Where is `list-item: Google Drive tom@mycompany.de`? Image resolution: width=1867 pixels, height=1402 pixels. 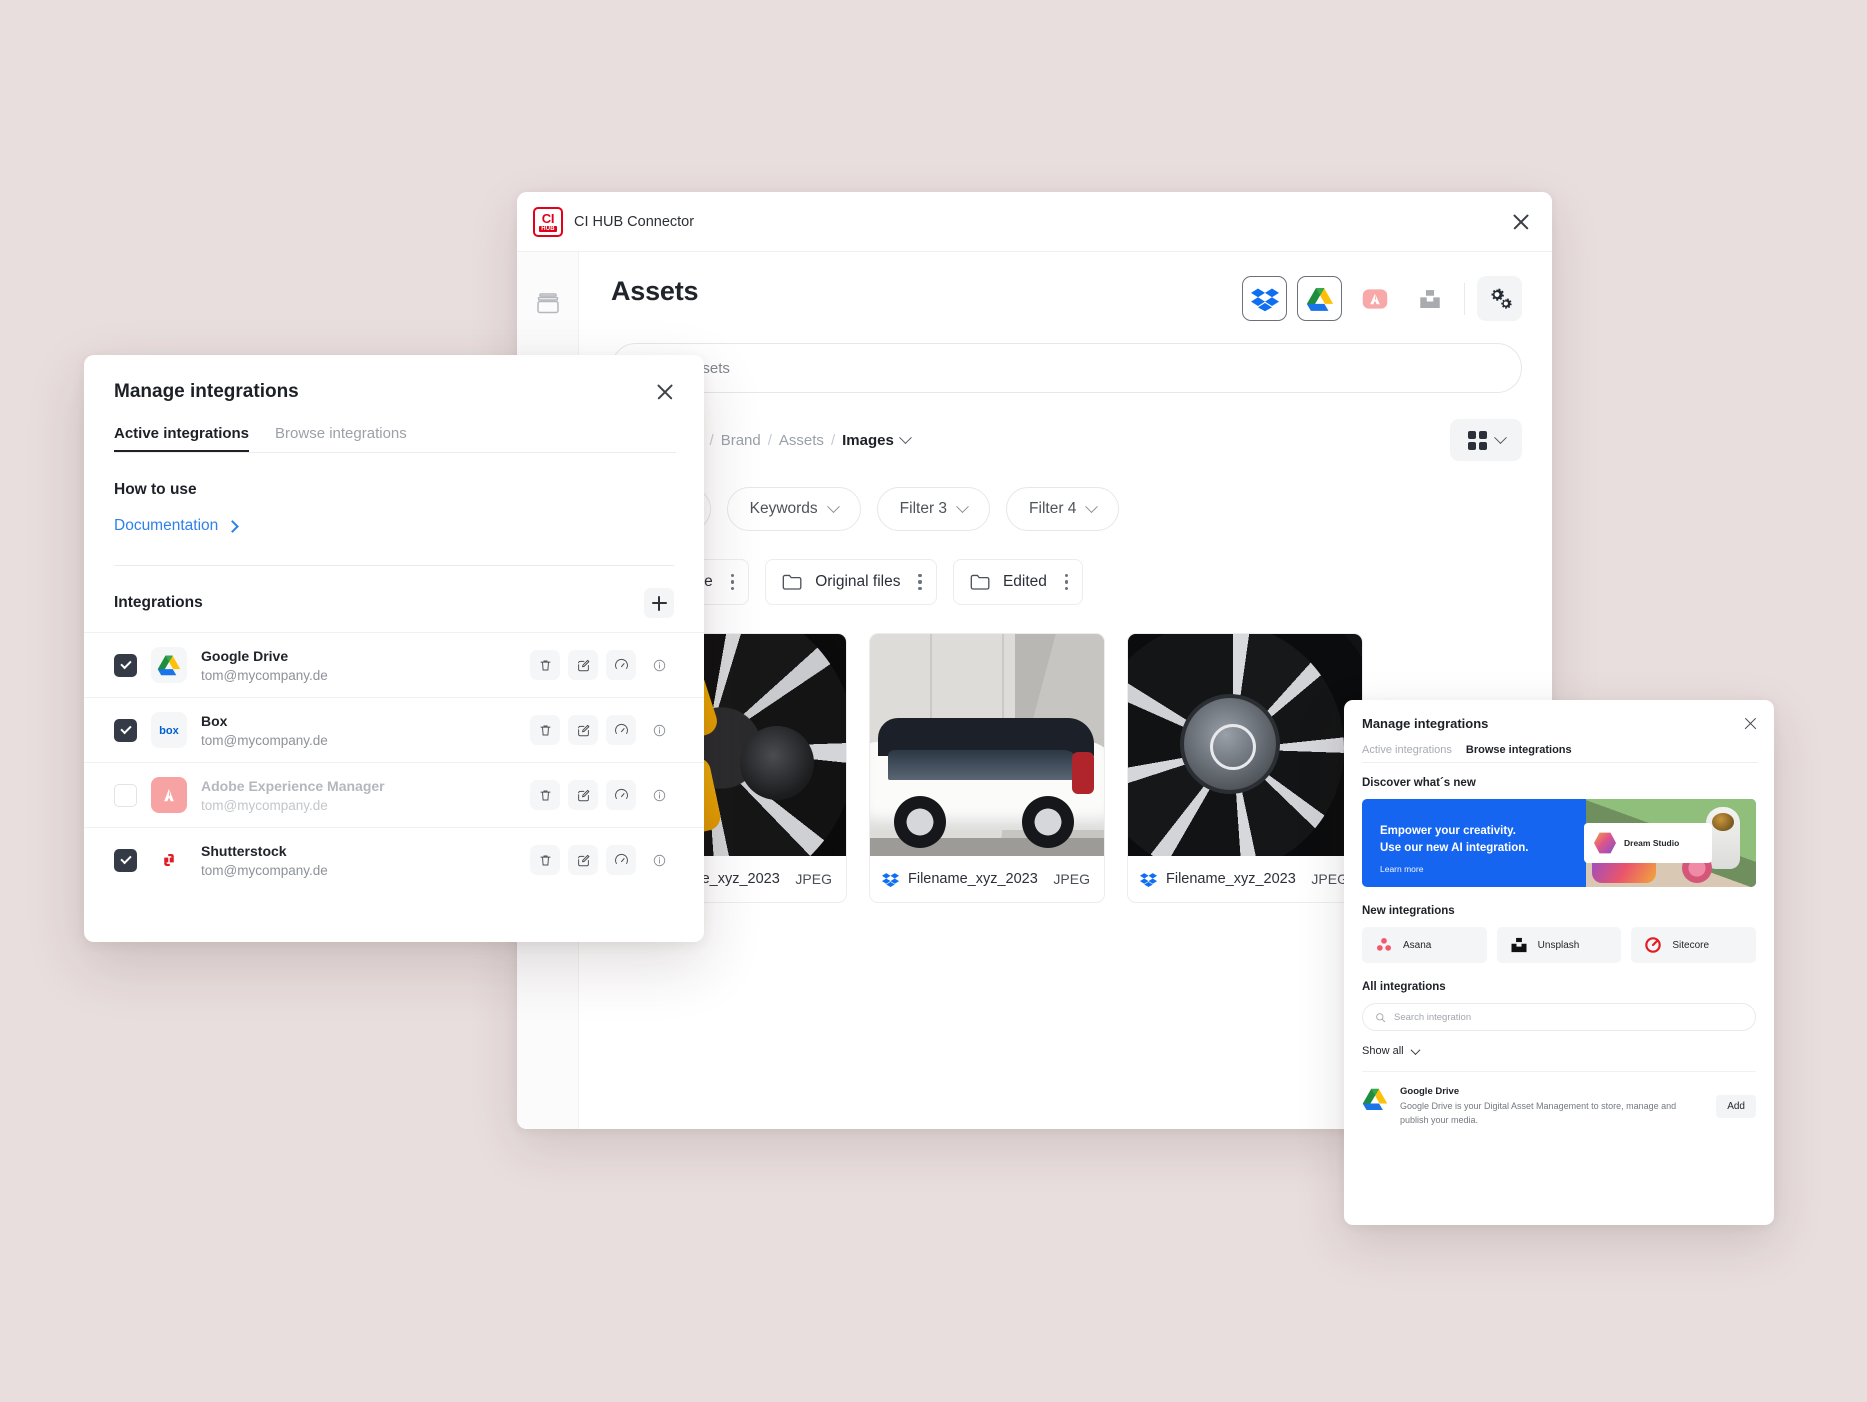 list-item: Google Drive tom@mycompany.de is located at coordinates (394, 664).